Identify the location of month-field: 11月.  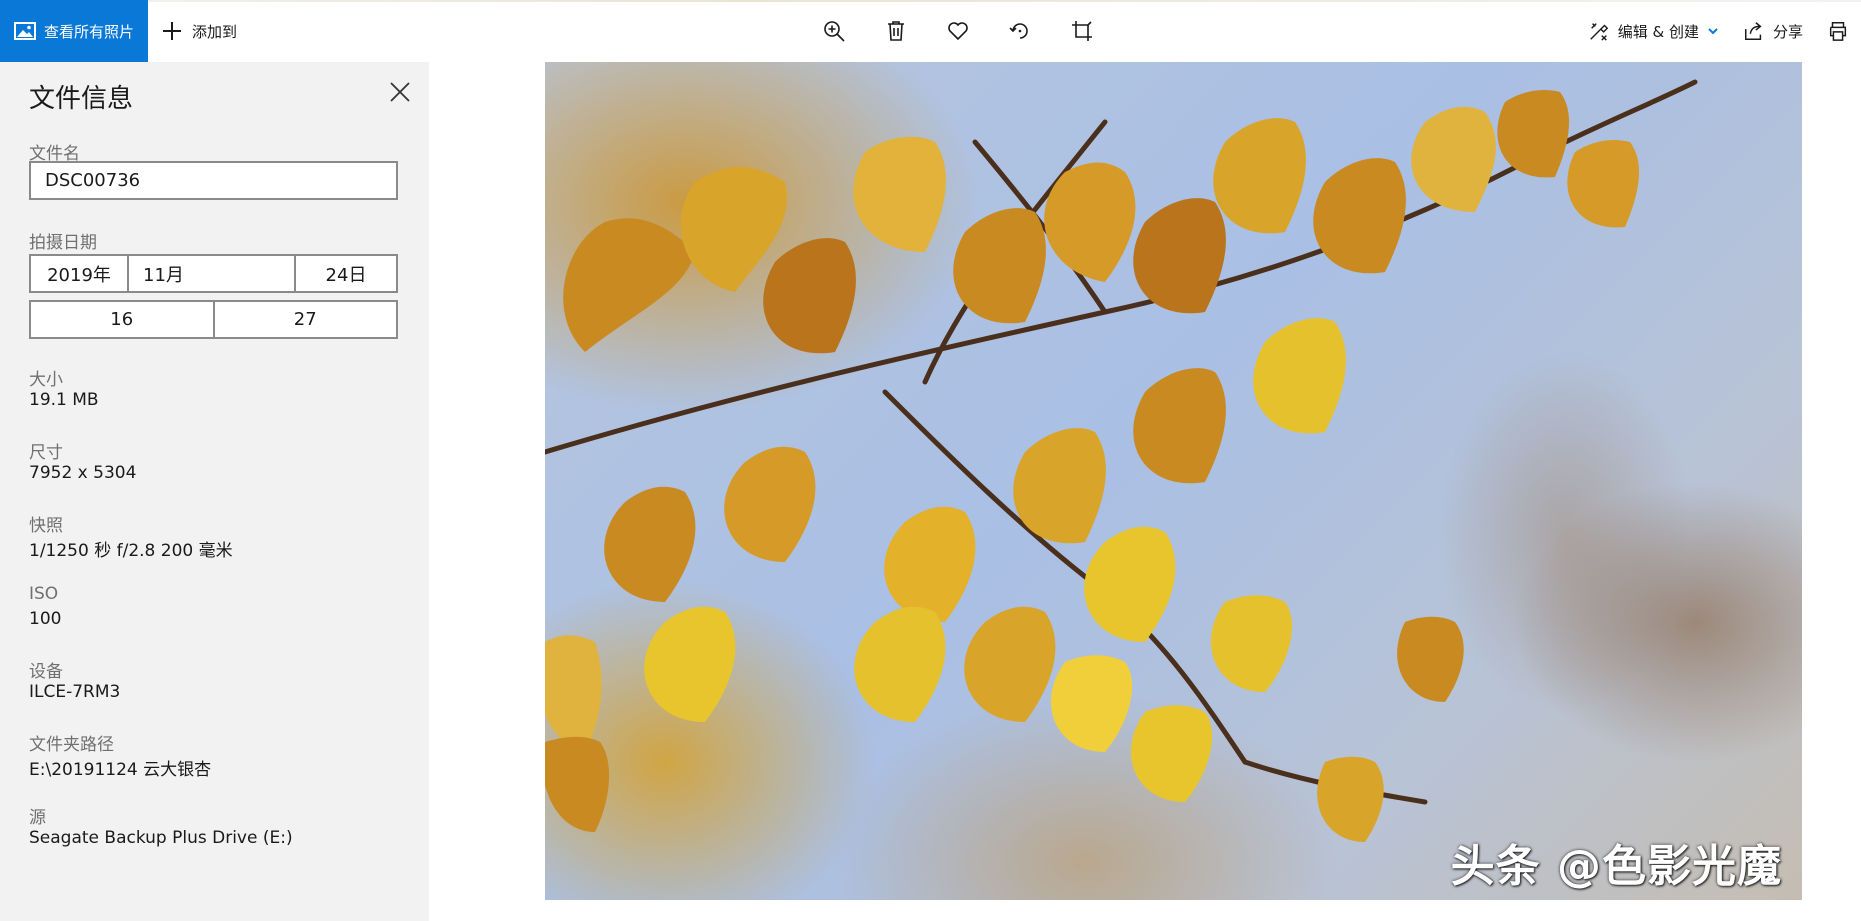
(212, 273).